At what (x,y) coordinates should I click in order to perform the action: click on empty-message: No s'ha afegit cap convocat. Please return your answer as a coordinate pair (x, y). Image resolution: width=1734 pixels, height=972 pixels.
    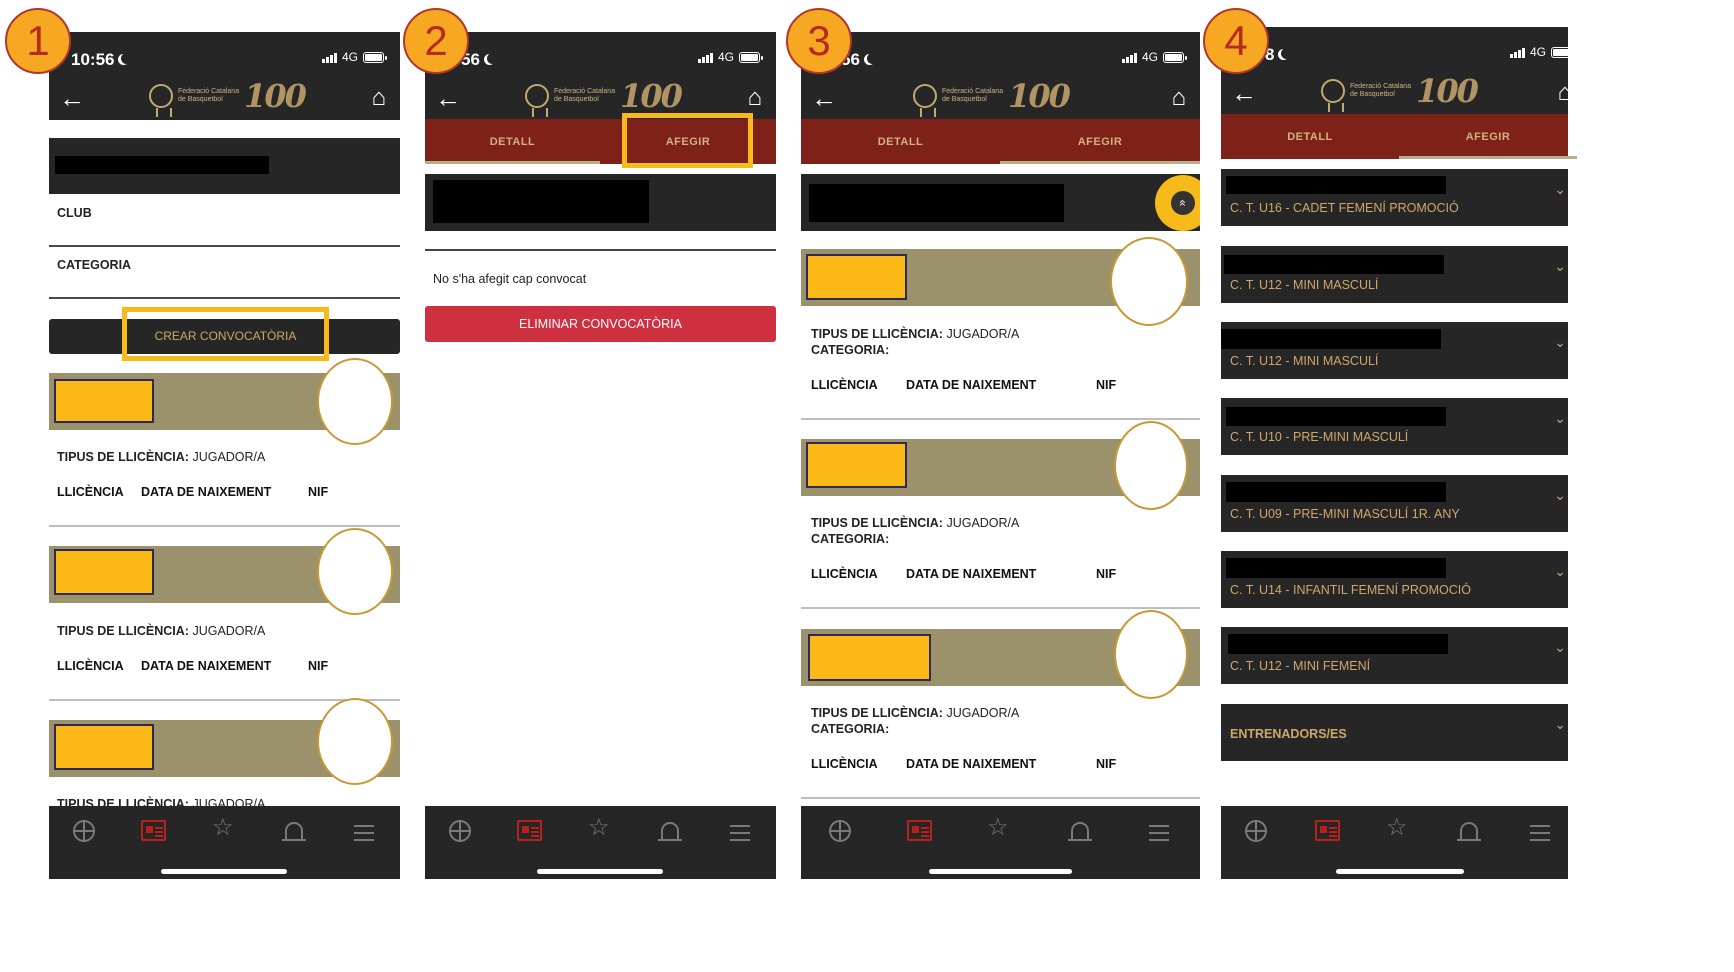
    Looking at the image, I should click on (510, 279).